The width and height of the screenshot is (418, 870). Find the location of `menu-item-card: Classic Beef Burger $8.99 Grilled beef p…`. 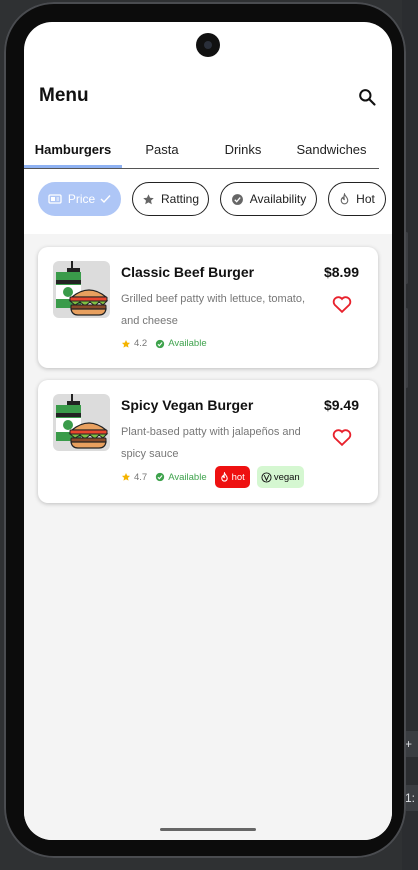

menu-item-card: Classic Beef Burger $8.99 Grilled beef p… is located at coordinates (208, 307).